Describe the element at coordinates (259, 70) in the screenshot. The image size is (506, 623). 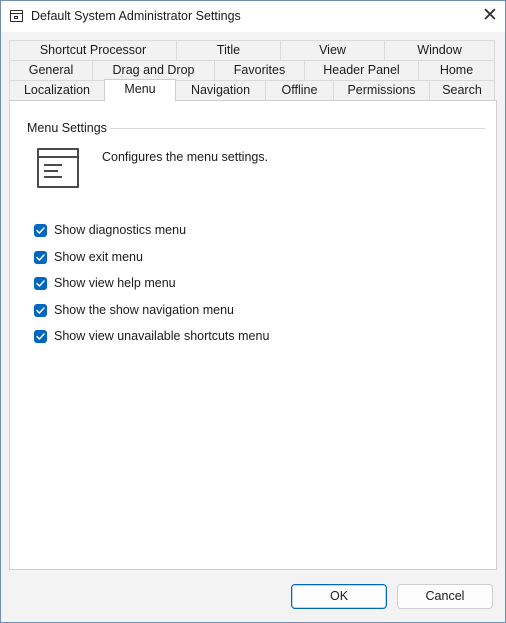
I see `tab-favorites: Favorites` at that location.